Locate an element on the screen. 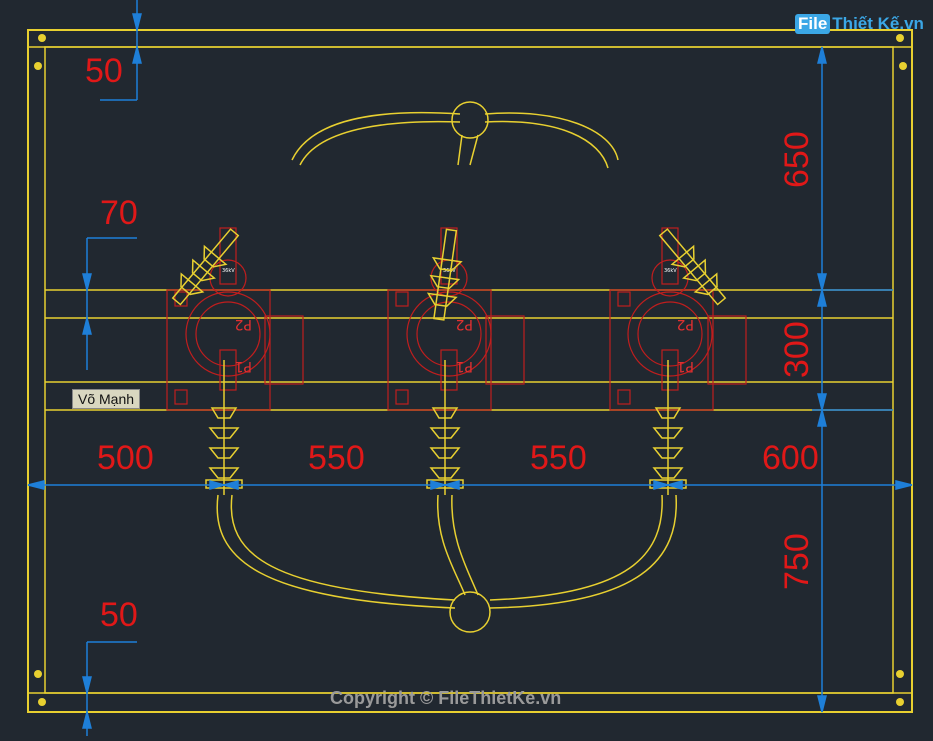 The image size is (933, 741). dim-spacing-left: 500 is located at coordinates (125, 458).